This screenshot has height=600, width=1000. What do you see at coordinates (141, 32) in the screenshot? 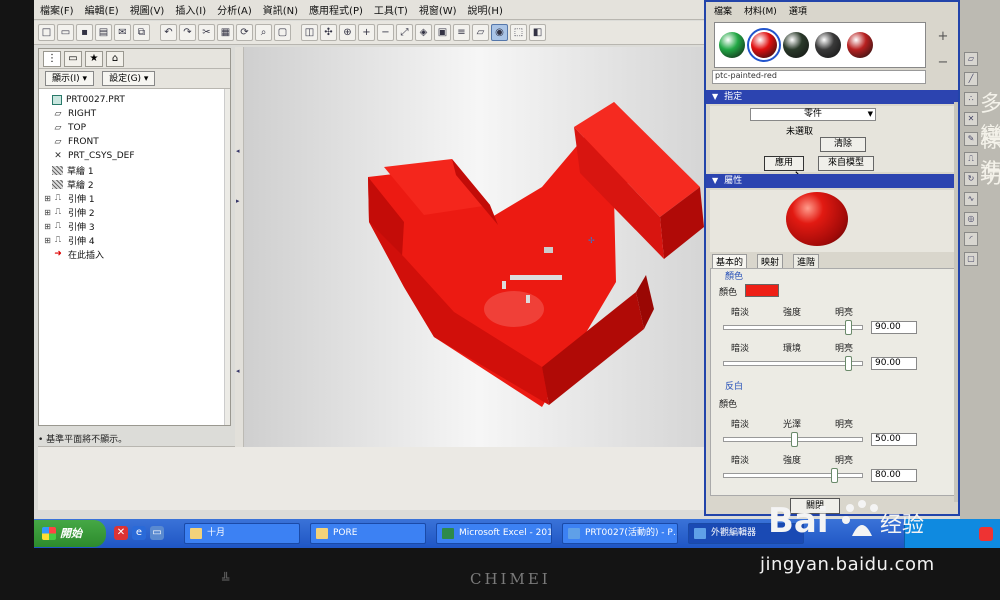
I see `copy-icon: ⧉` at bounding box center [141, 32].